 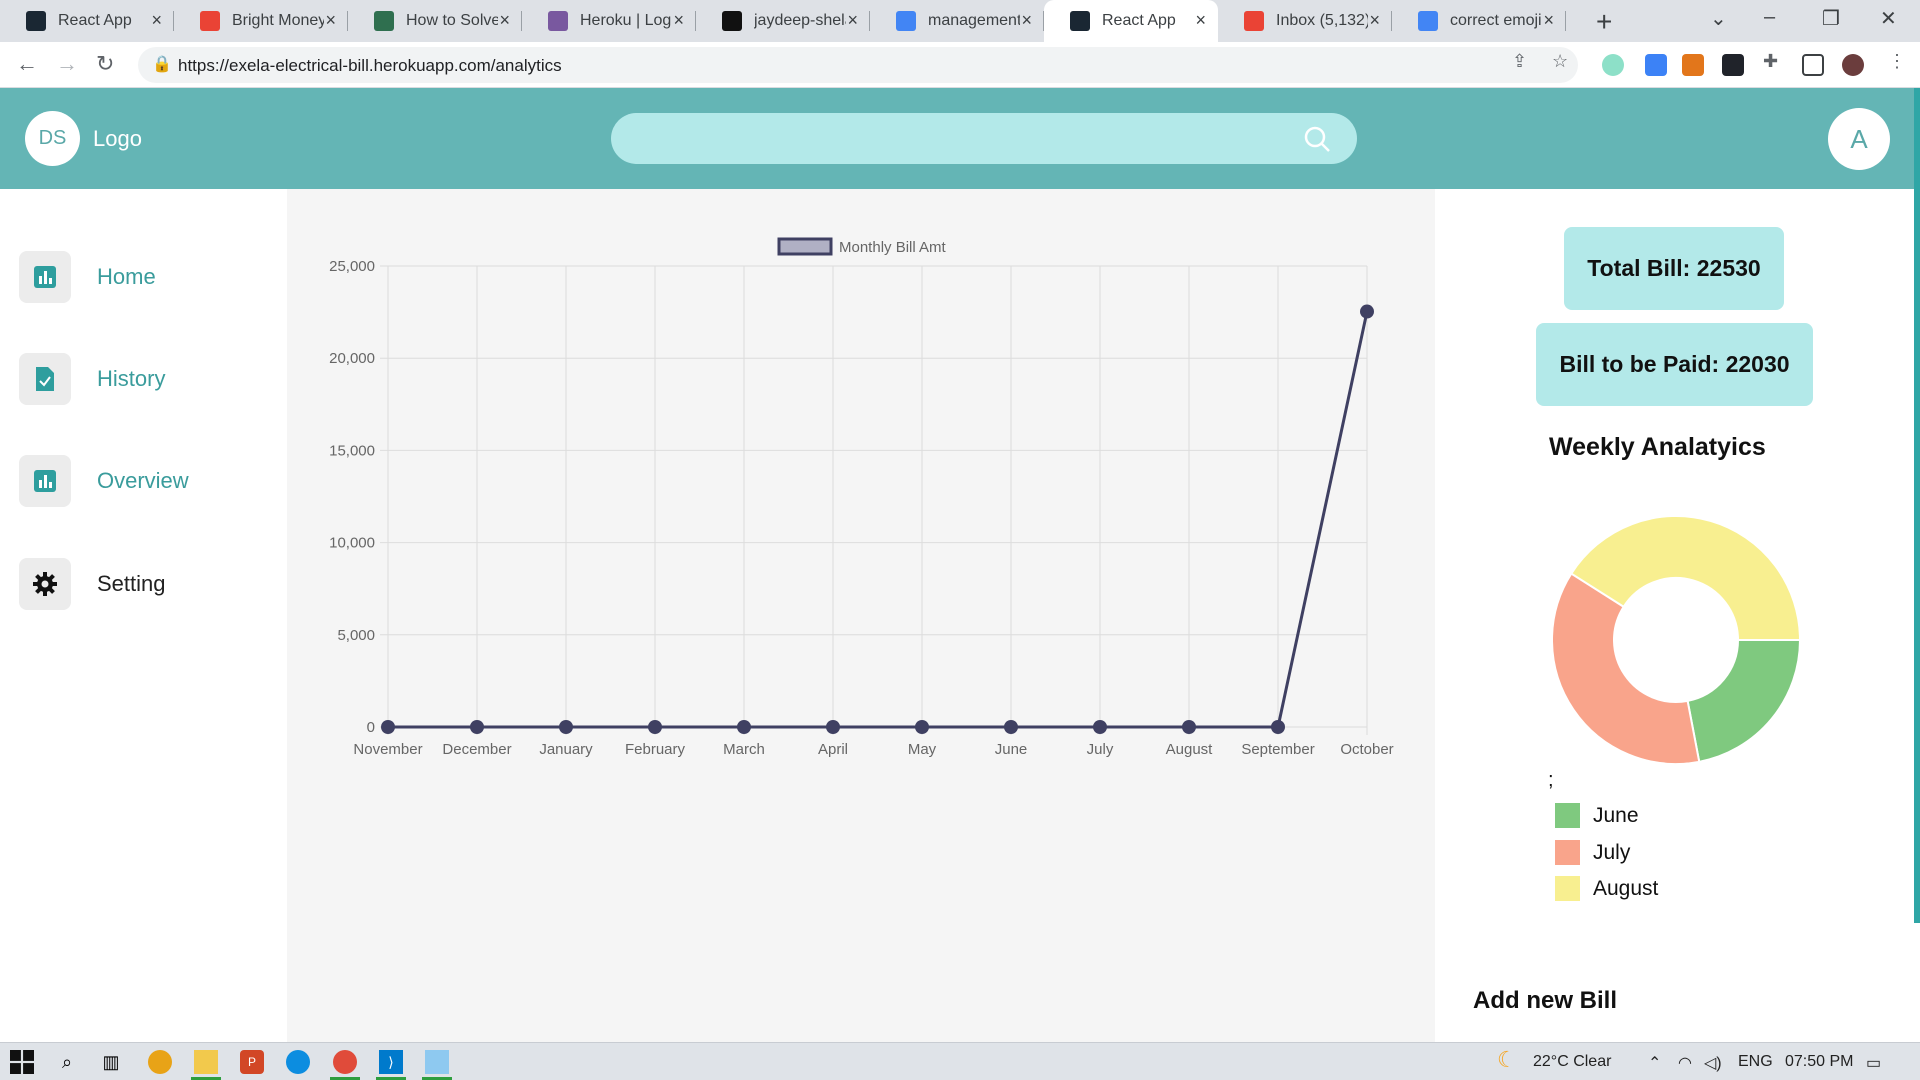 What do you see at coordinates (1713, 1063) in the screenshot?
I see `volume-icon: ◁)` at bounding box center [1713, 1063].